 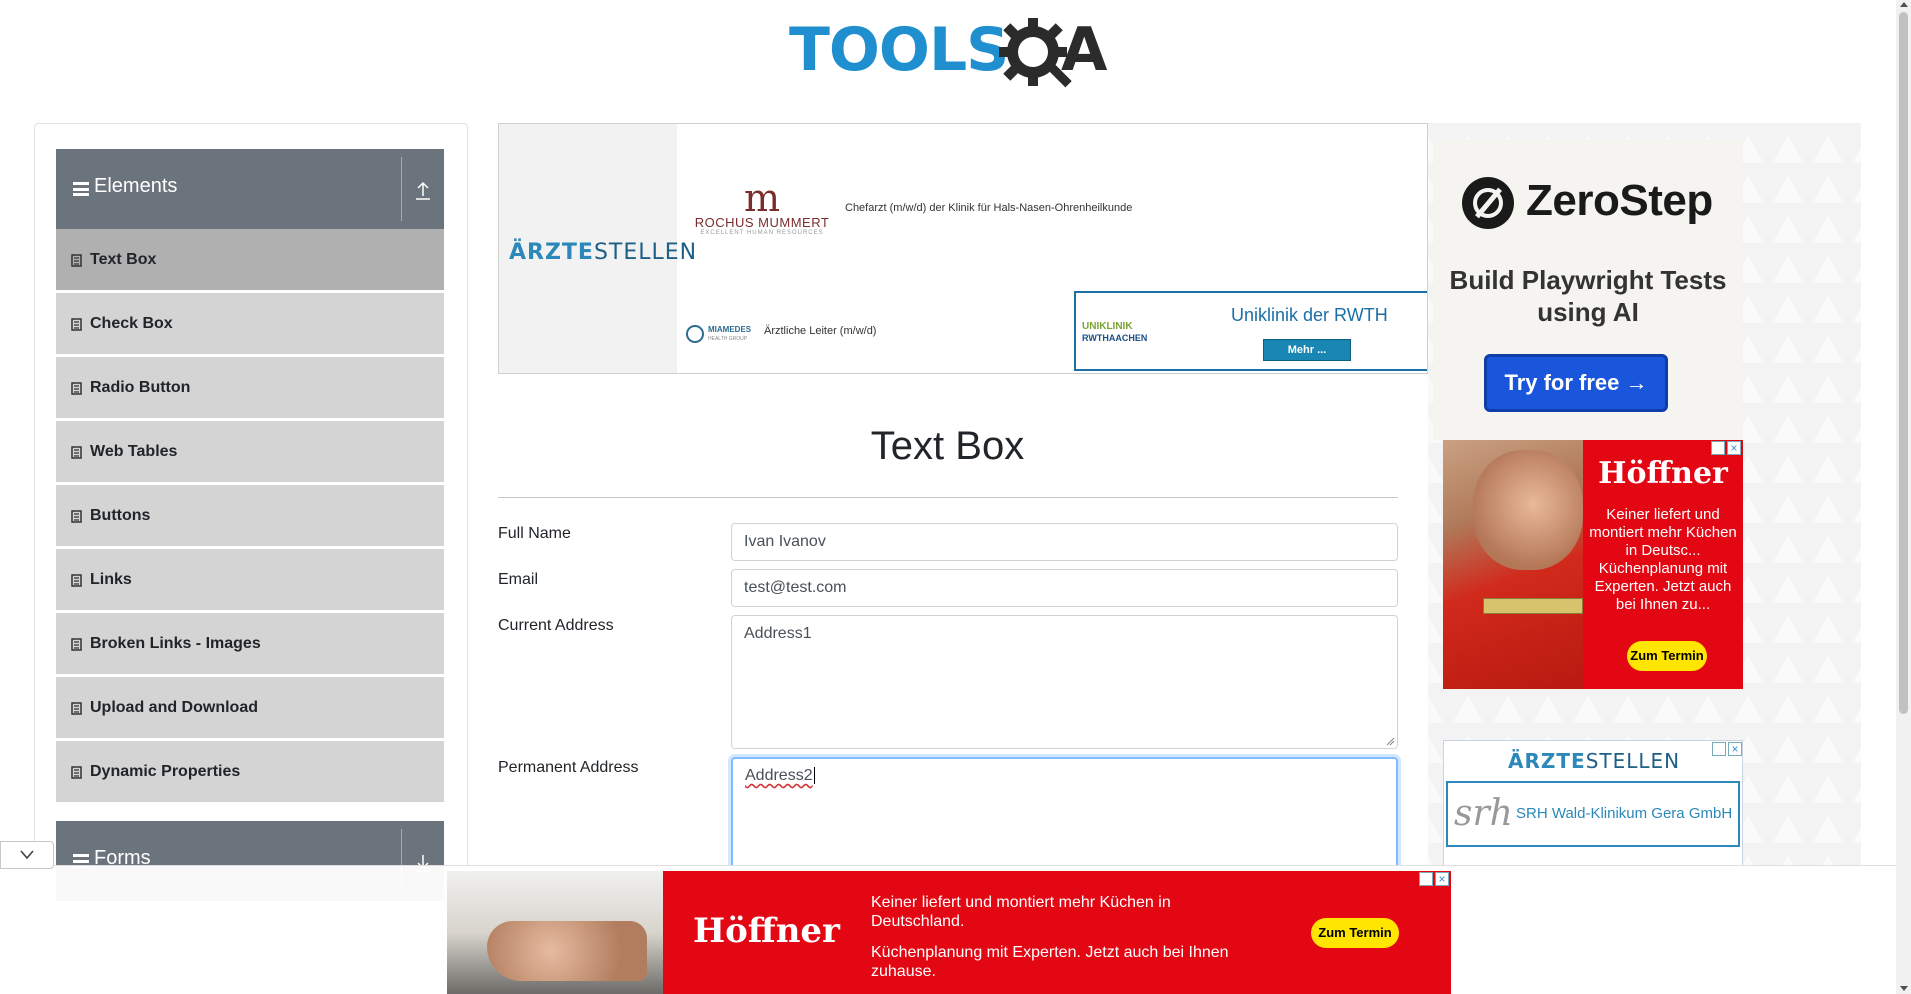 What do you see at coordinates (250, 189) in the screenshot?
I see `group-header-elements: Elements` at bounding box center [250, 189].